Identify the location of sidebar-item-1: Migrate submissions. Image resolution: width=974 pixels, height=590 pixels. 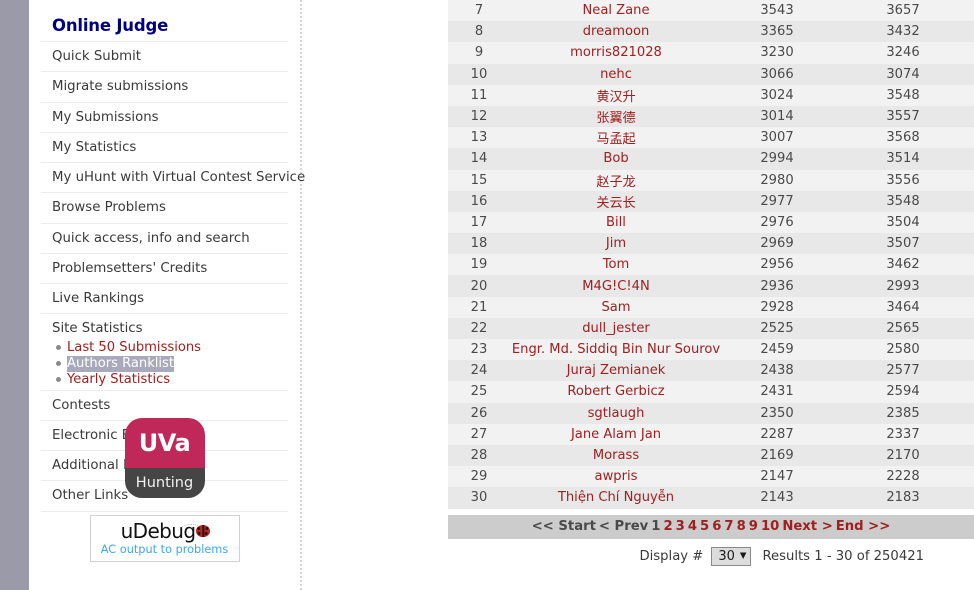
(164, 86).